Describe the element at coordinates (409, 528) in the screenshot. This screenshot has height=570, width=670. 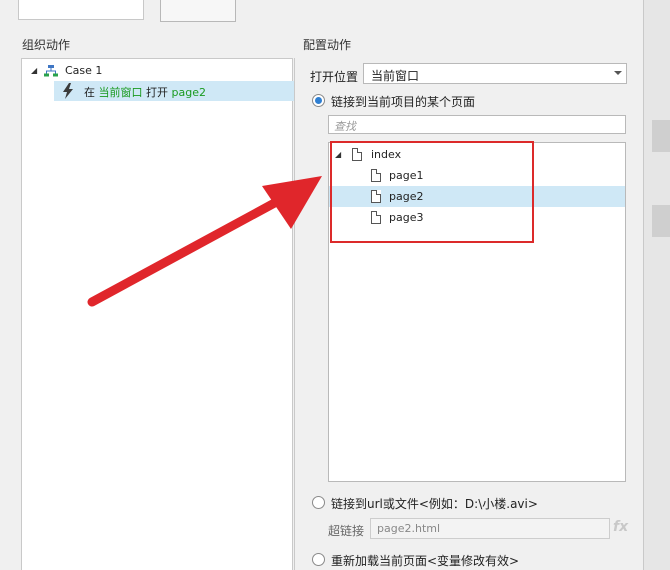
I see `hyperlink-value: page2.html` at that location.